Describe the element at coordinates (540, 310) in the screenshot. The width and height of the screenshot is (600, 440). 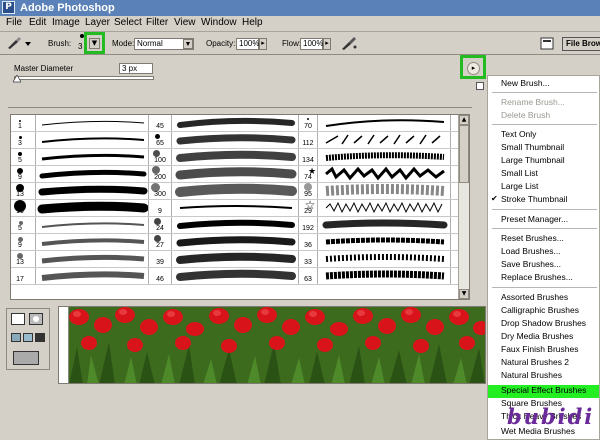
I see `menu-item-calligraphic-brushes: Calligraphic Brushes` at that location.